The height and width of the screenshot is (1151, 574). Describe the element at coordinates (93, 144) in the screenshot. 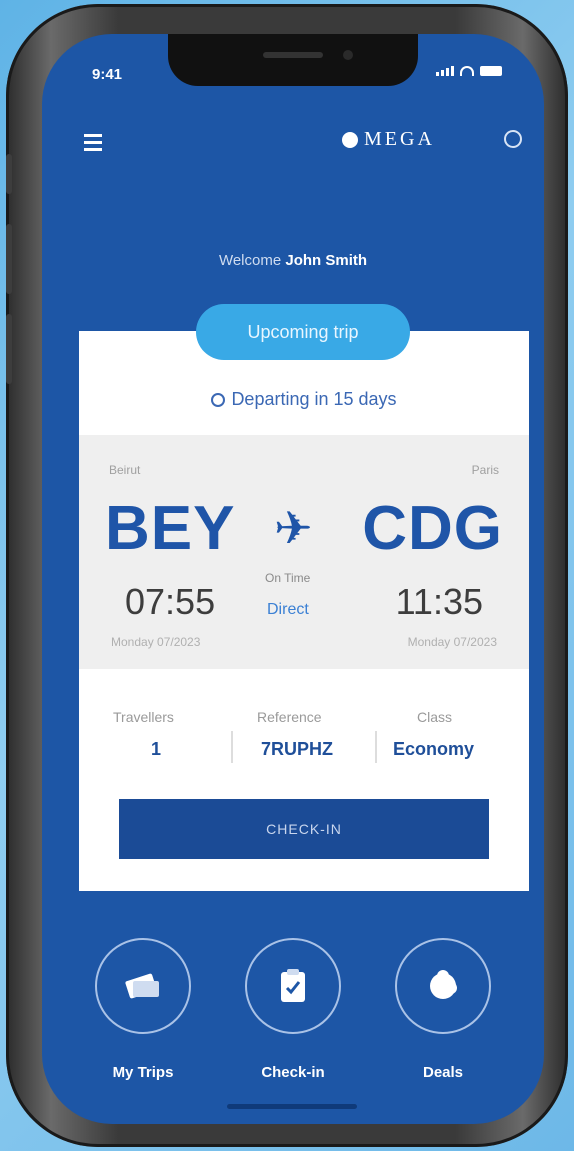

I see `hamburger-menu-icon` at that location.